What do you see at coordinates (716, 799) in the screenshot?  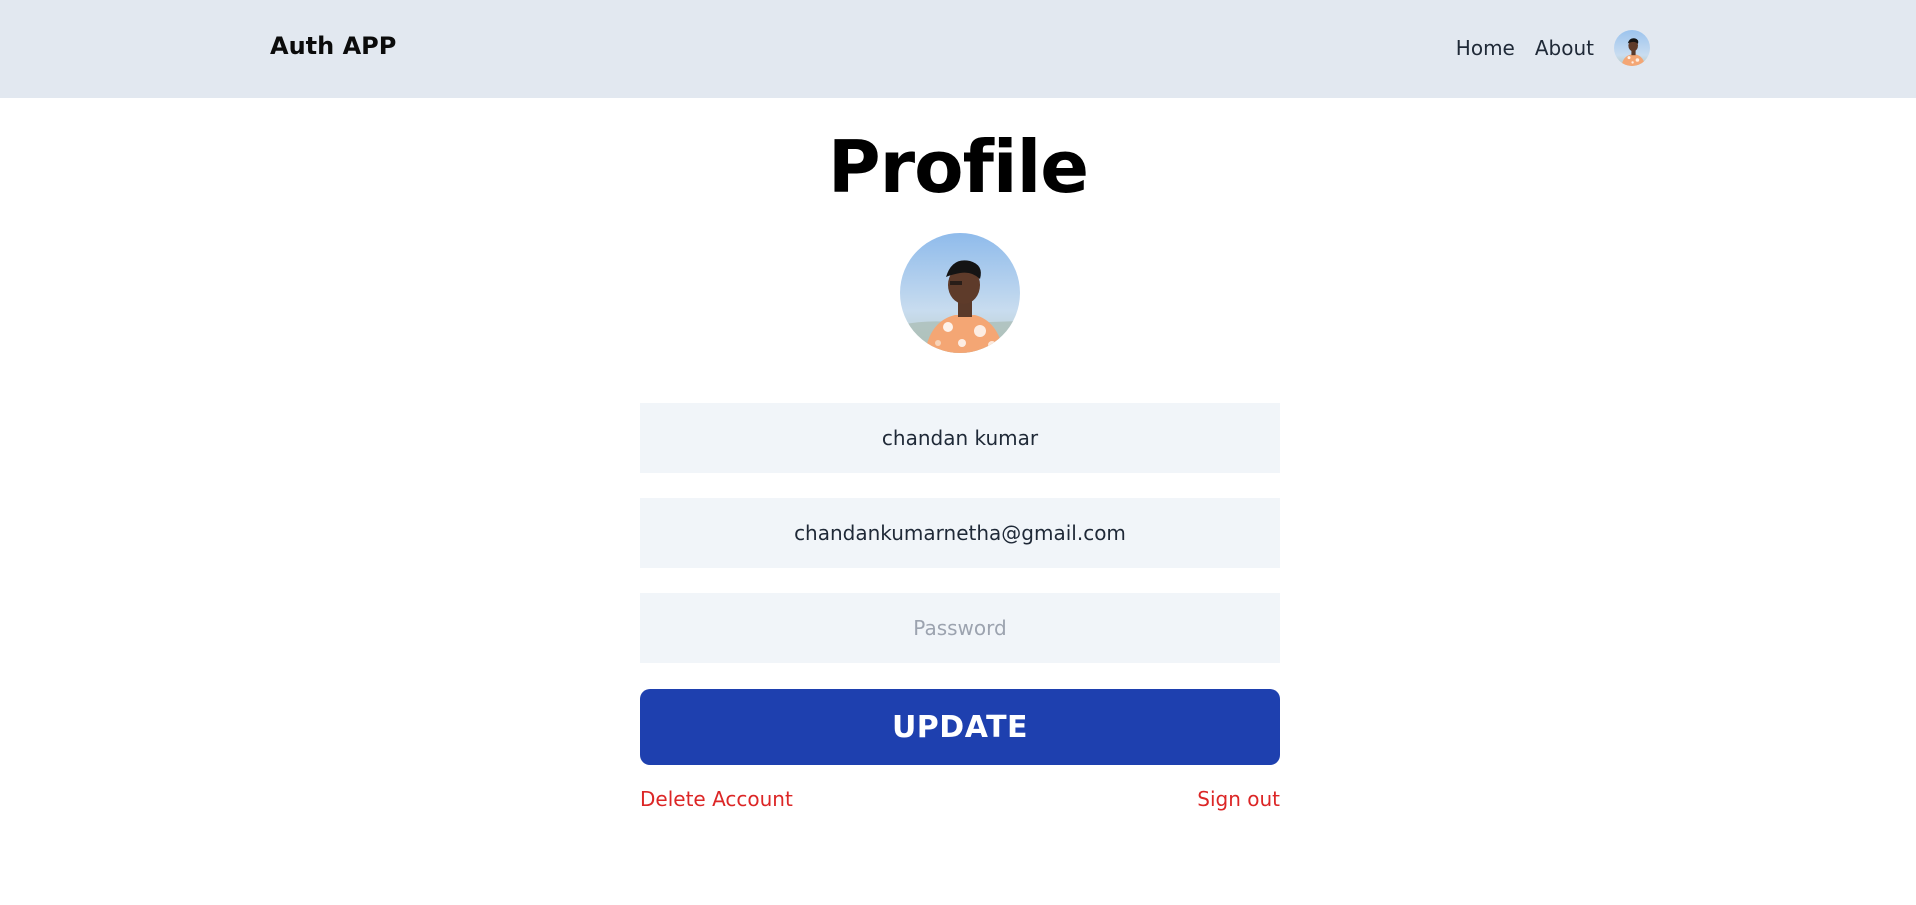 I see `delete-account-link: Delete Account` at bounding box center [716, 799].